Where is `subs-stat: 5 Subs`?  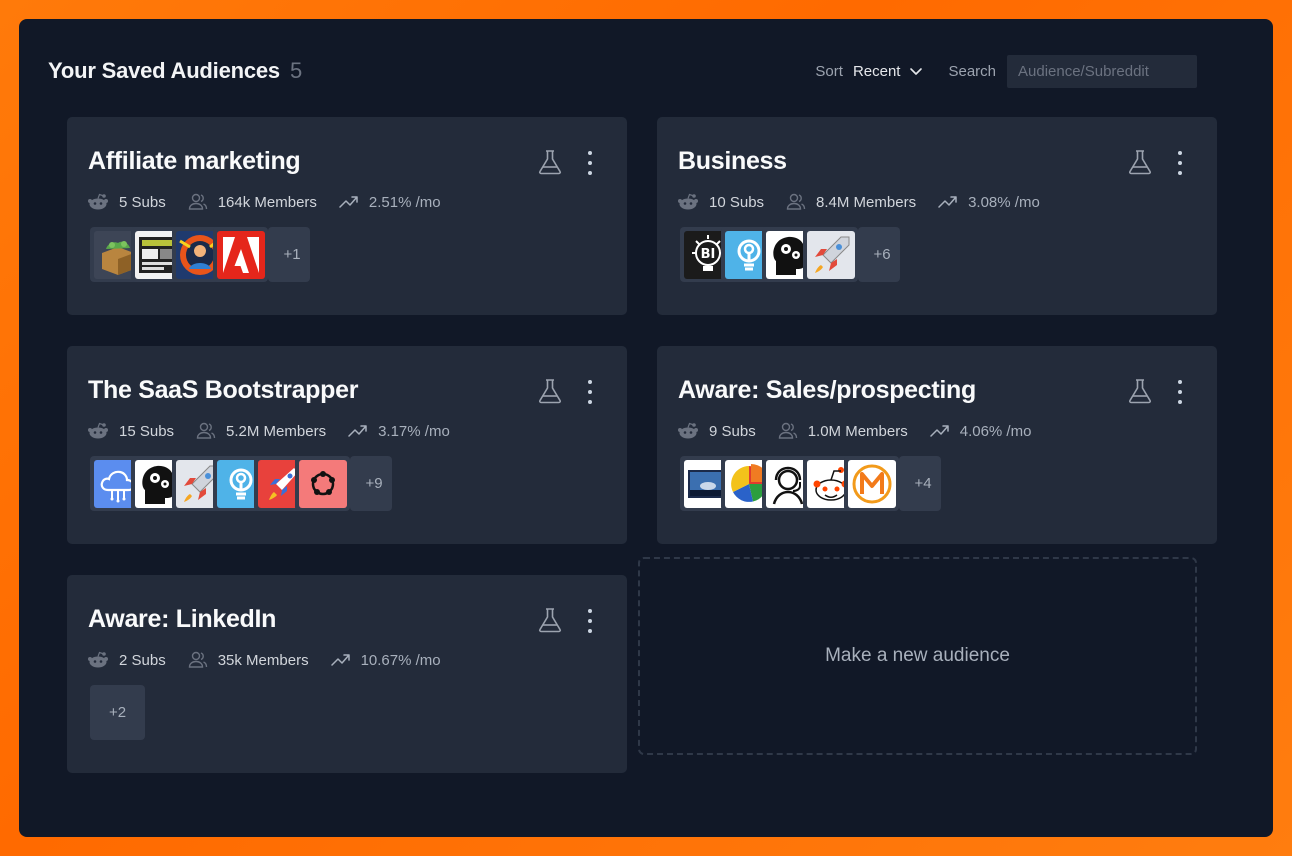
subs-stat: 5 Subs is located at coordinates (126, 202).